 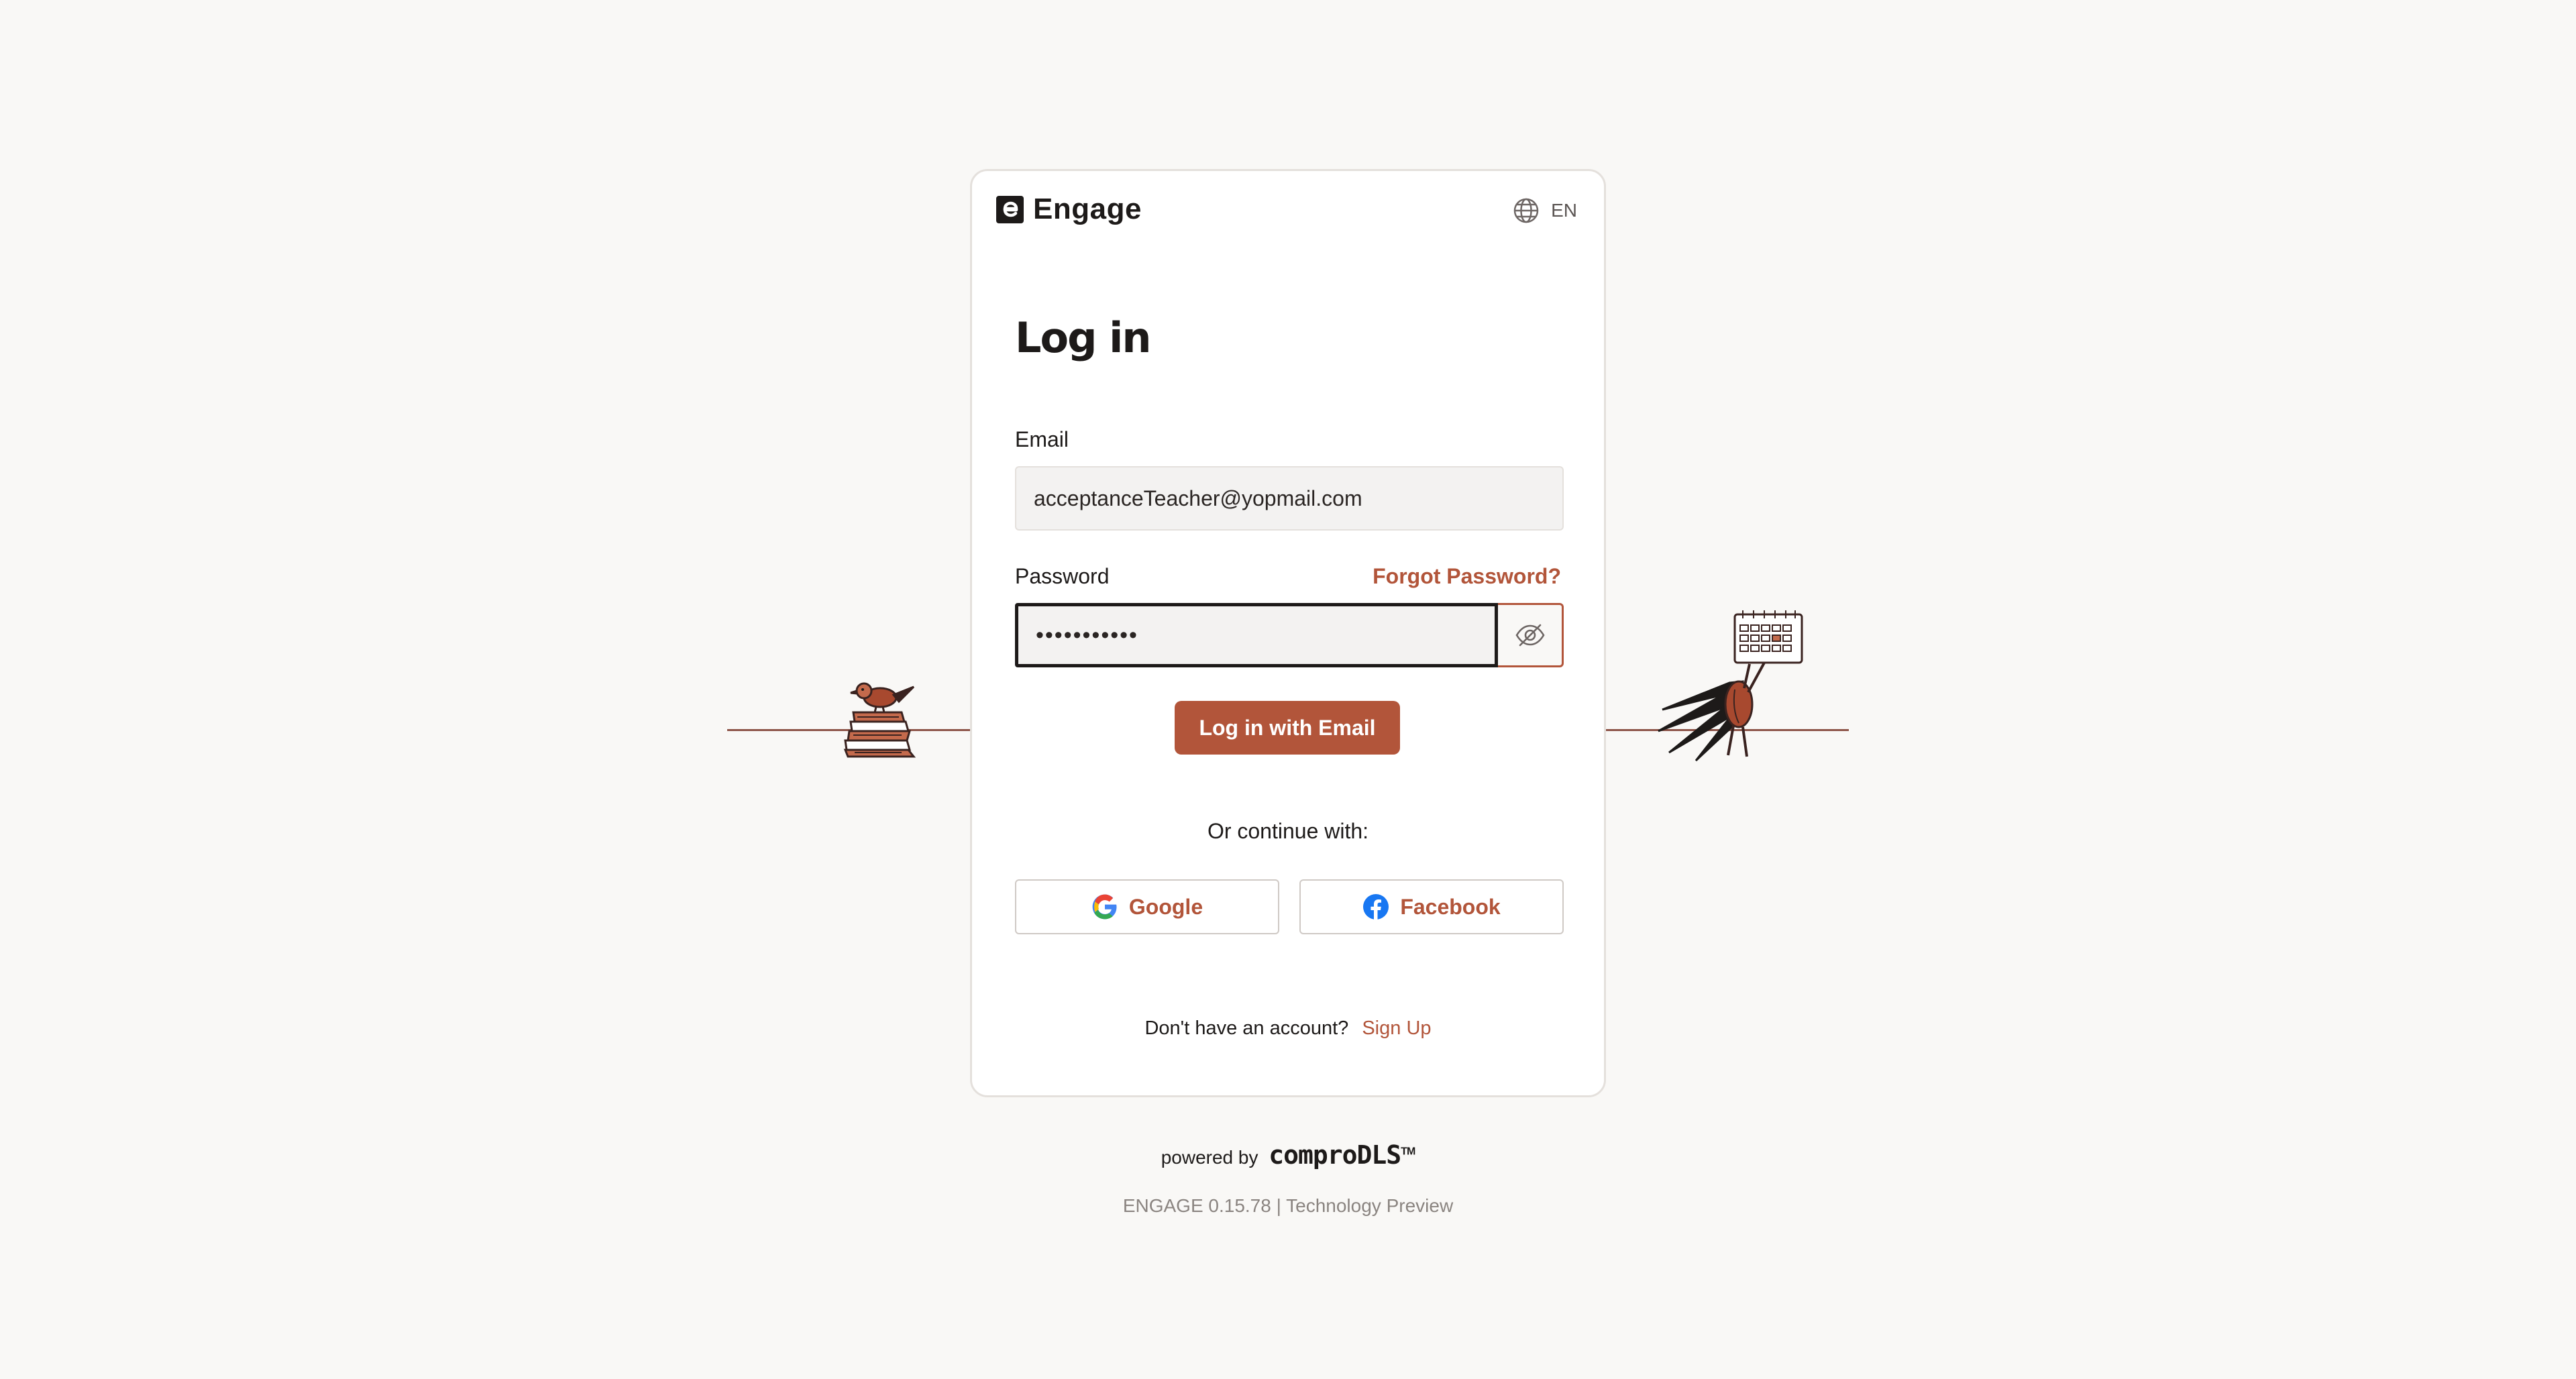 What do you see at coordinates (1450, 906) in the screenshot?
I see `facebook-label: Facebook` at bounding box center [1450, 906].